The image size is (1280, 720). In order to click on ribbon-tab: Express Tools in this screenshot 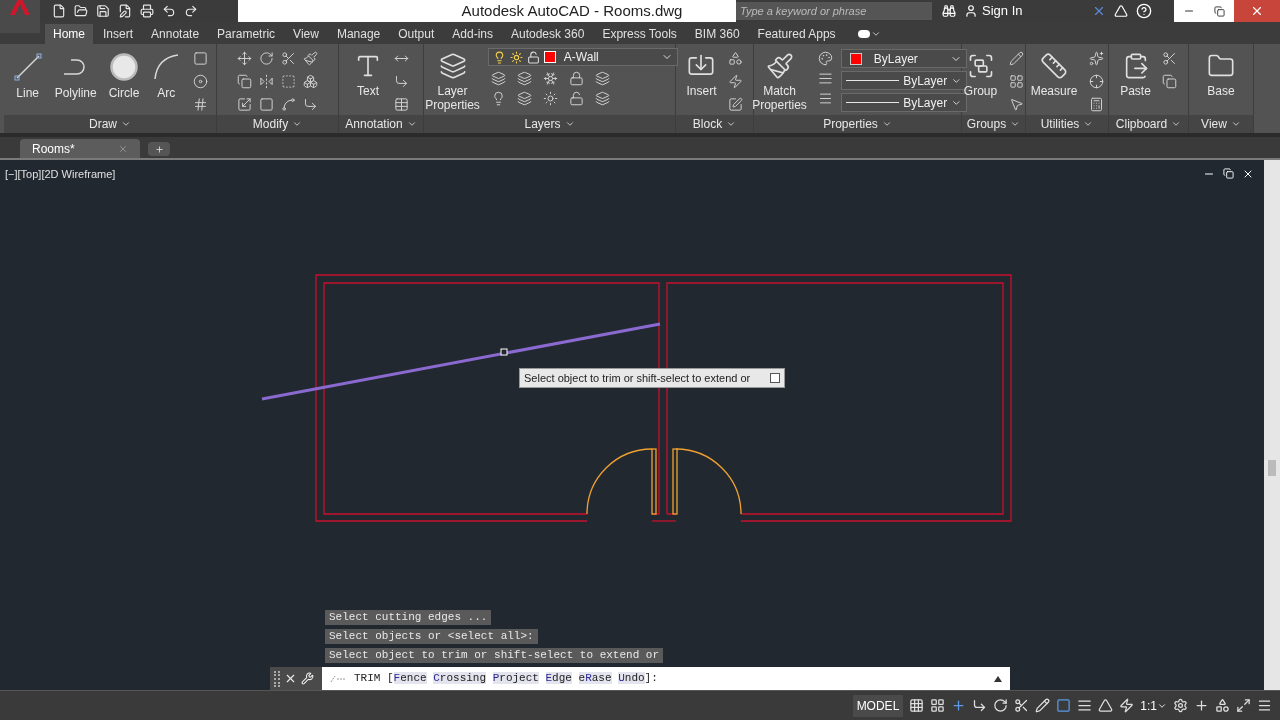, I will do `click(639, 34)`.